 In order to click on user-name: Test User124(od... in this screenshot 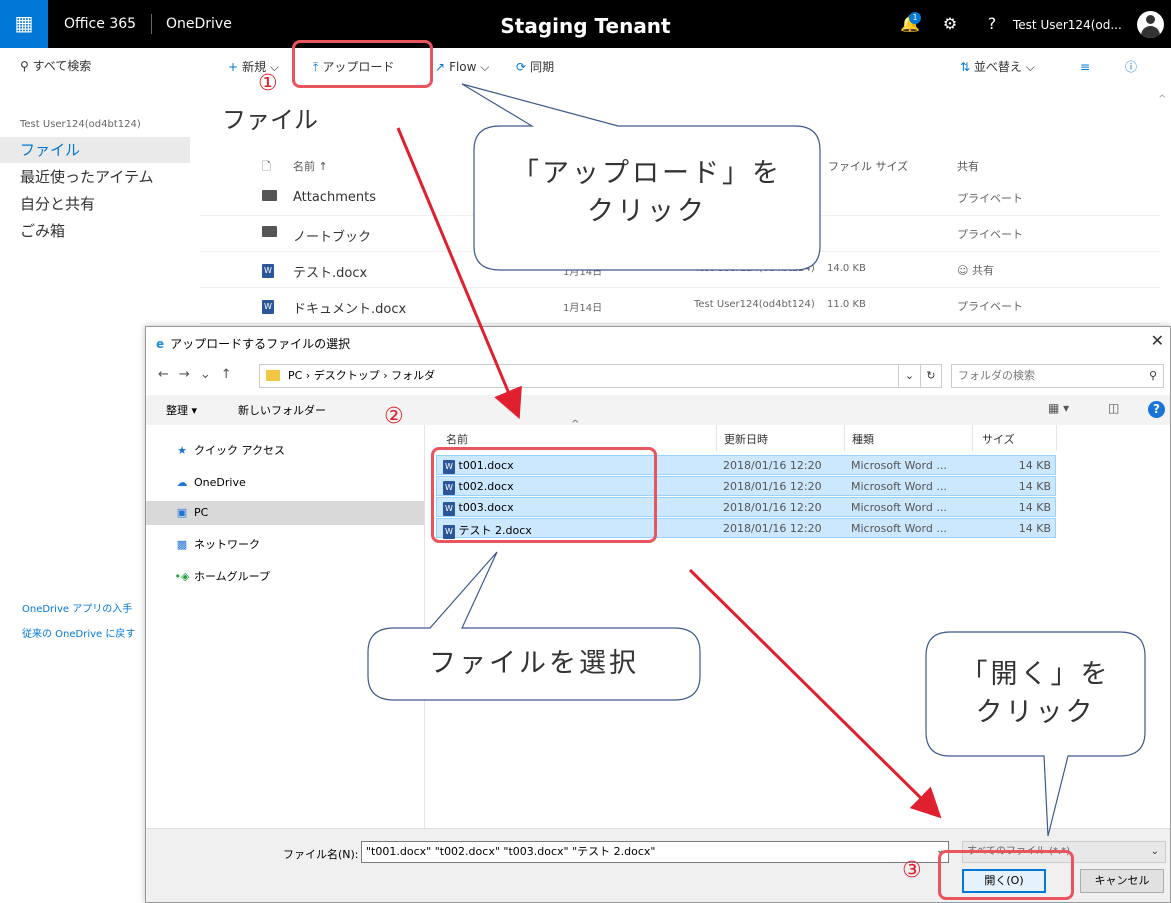, I will do `click(1067, 24)`.